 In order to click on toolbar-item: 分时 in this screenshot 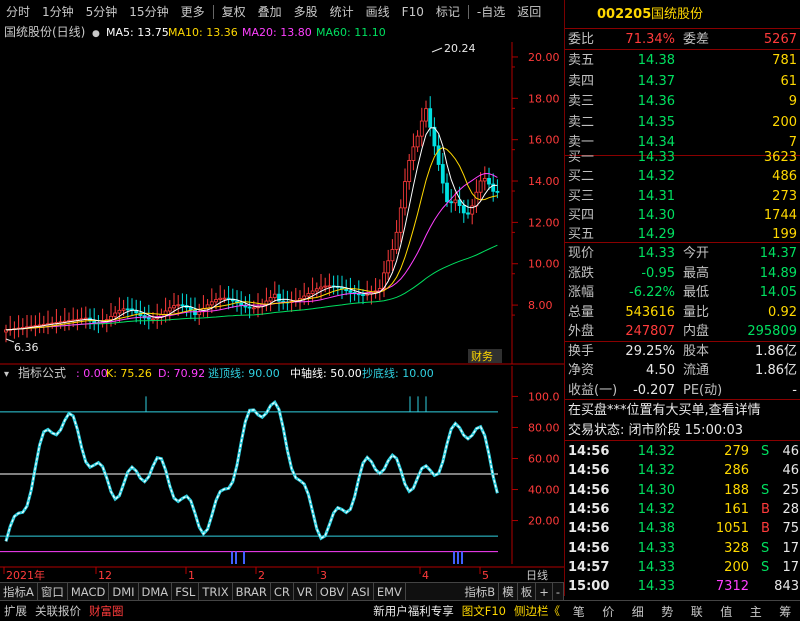, I will do `click(18, 12)`.